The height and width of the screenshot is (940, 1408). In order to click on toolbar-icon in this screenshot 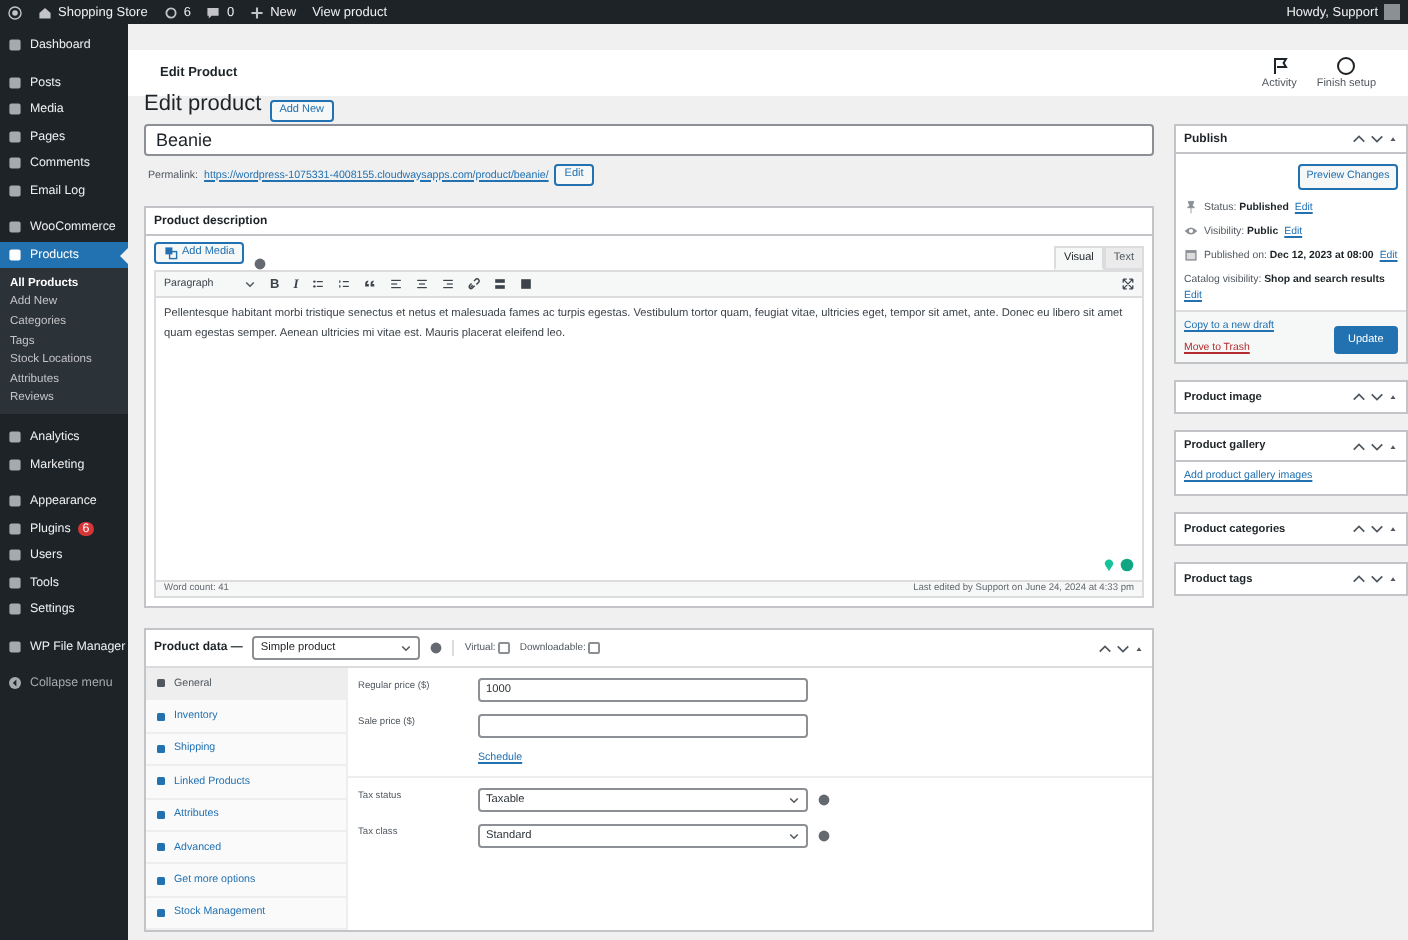, I will do `click(500, 284)`.